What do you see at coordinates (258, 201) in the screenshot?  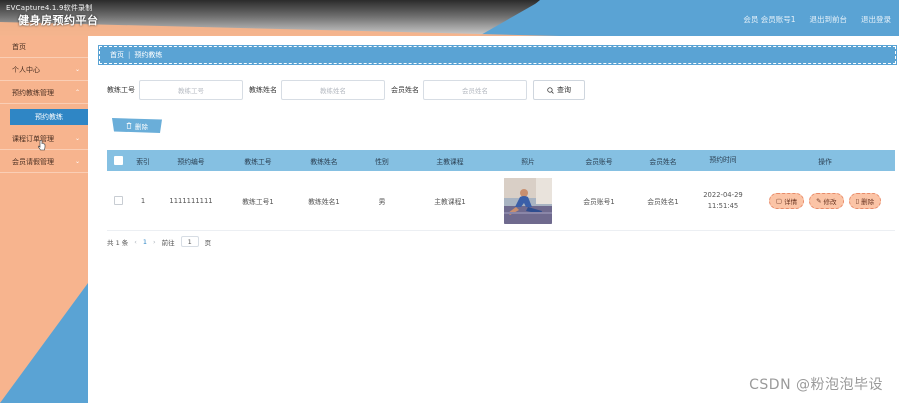 I see `cell-coach-no: 教练工号1` at bounding box center [258, 201].